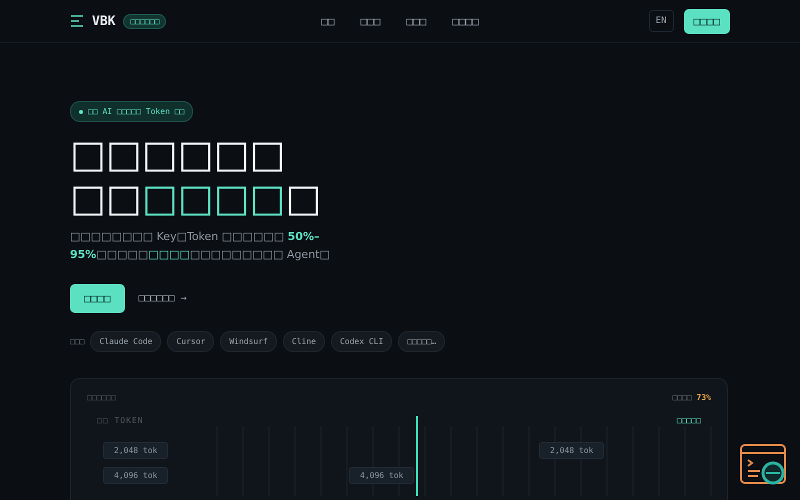 The image size is (800, 500). What do you see at coordinates (661, 21) in the screenshot?
I see `language-button: EN` at bounding box center [661, 21].